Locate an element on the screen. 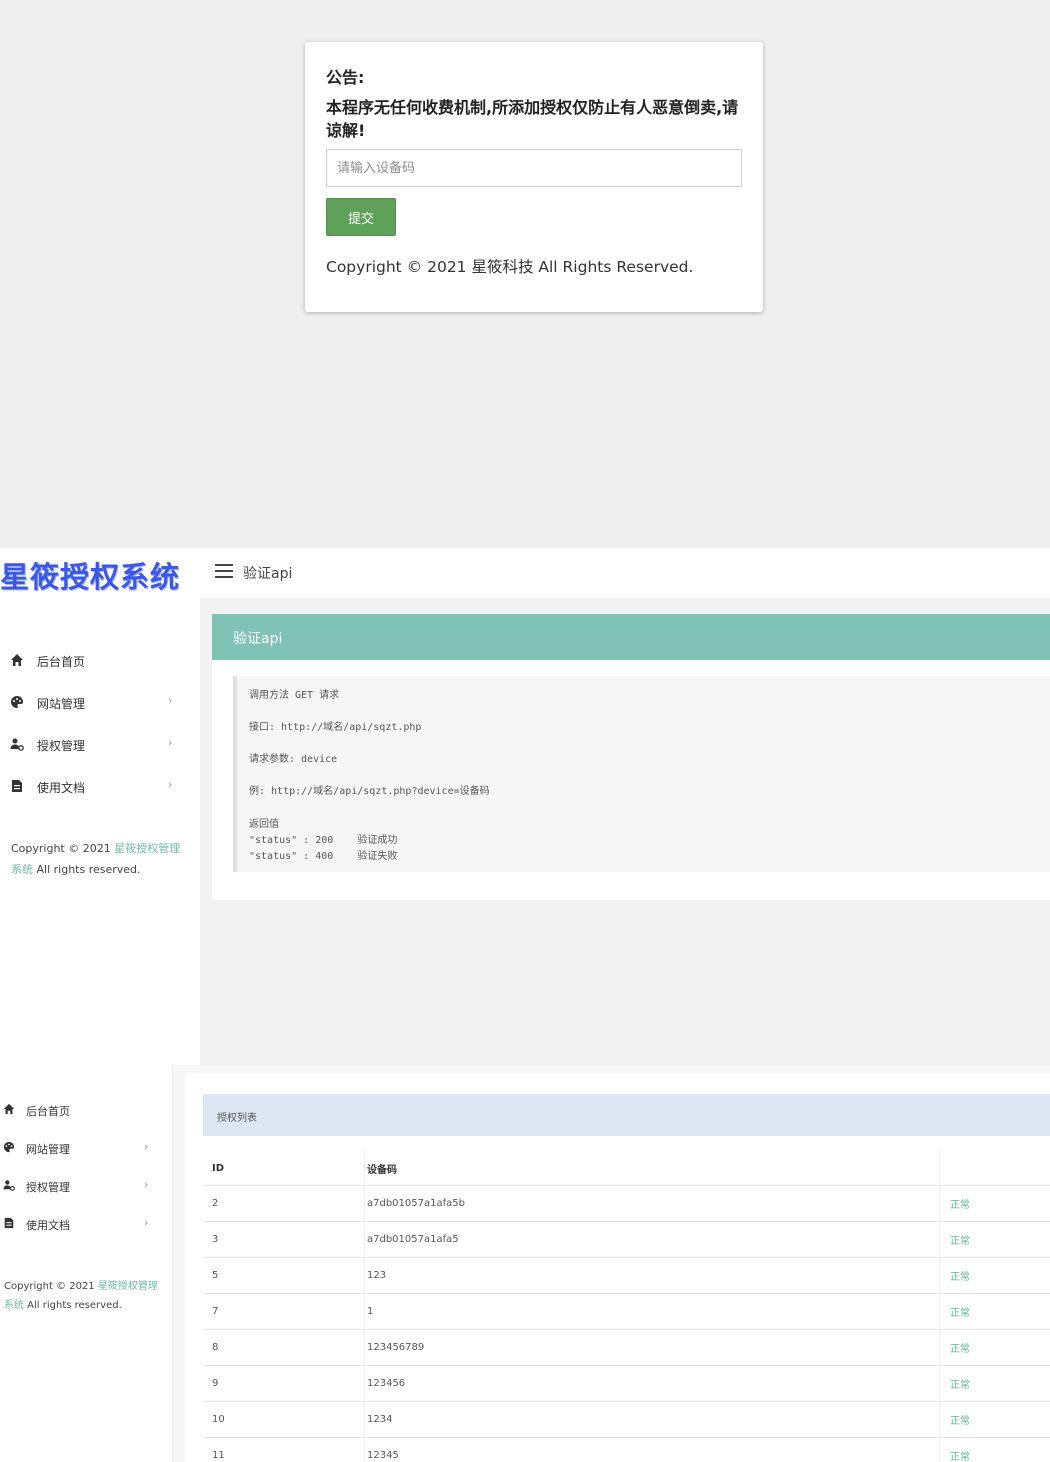 This screenshot has height=1462, width=1050. table-header-row: ID 设备码 is located at coordinates (626, 1168).